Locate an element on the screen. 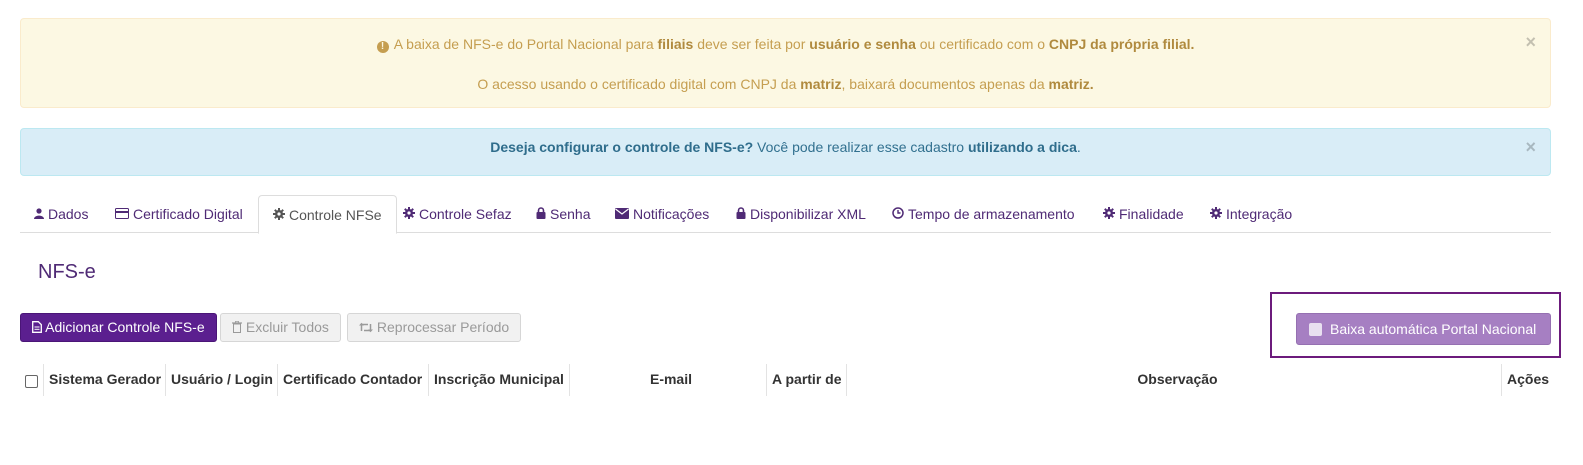 The image size is (1583, 465). tab-label: Certificado Digital is located at coordinates (188, 214).